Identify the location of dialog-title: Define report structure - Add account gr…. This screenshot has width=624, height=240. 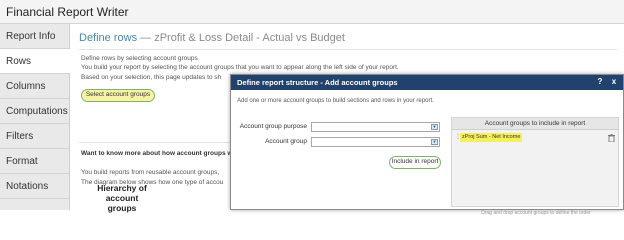
(317, 82).